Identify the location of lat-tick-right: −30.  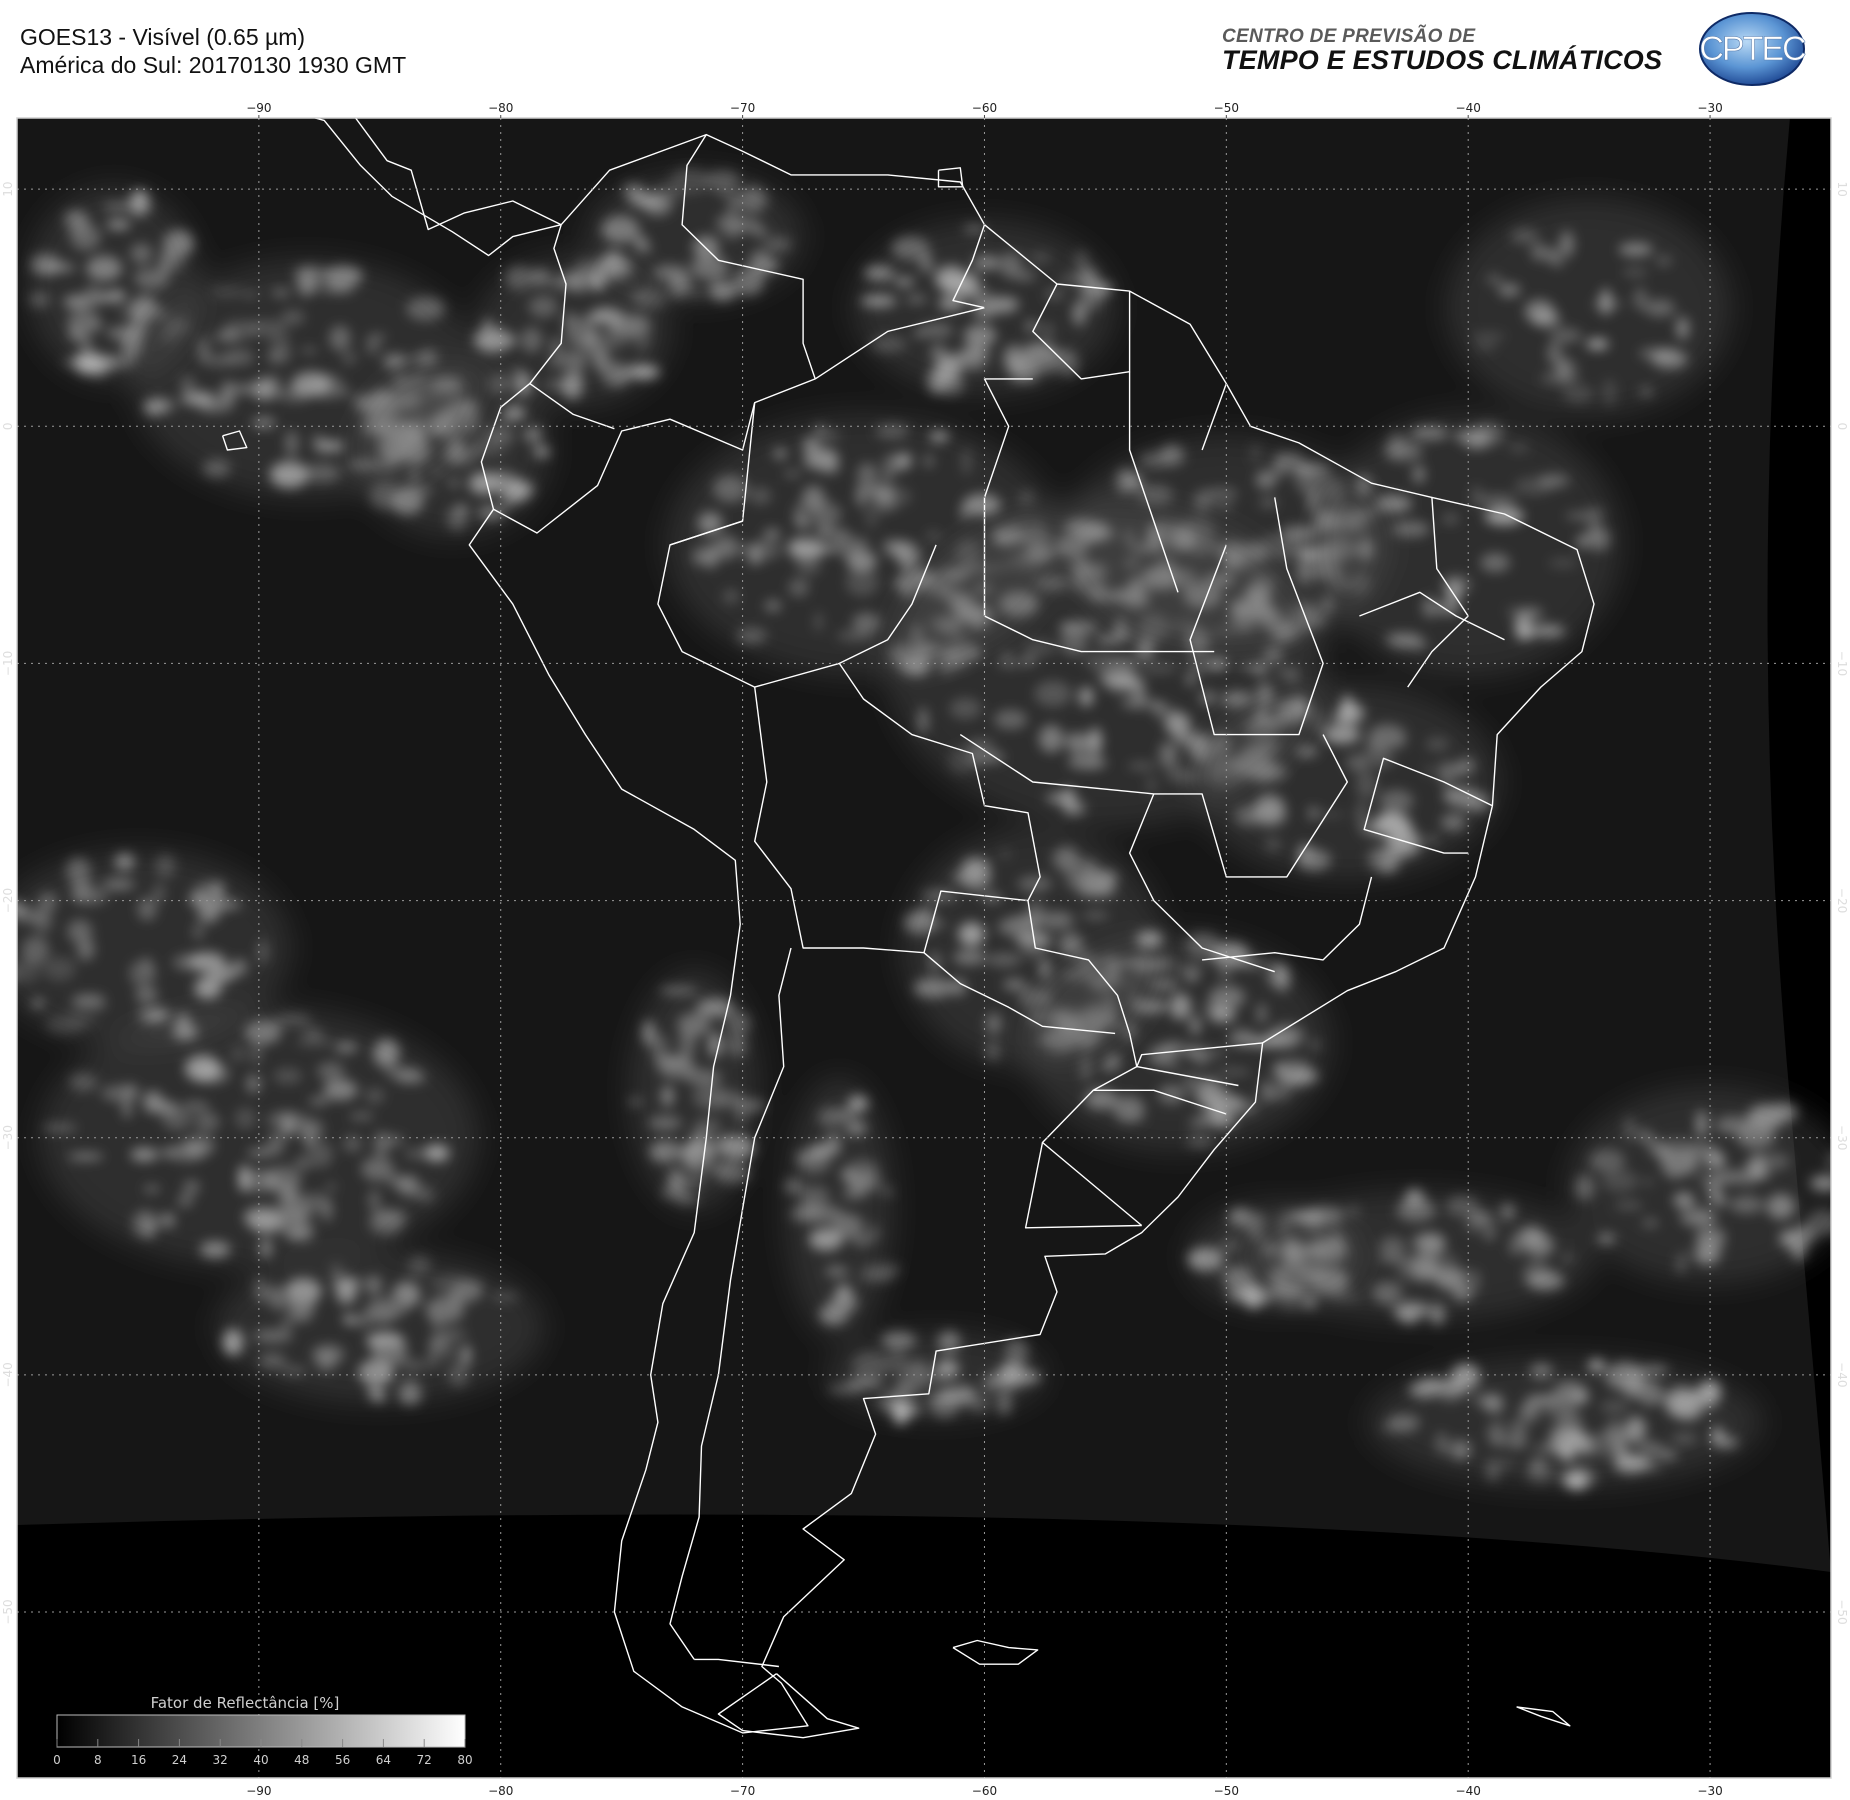
(1842, 1137).